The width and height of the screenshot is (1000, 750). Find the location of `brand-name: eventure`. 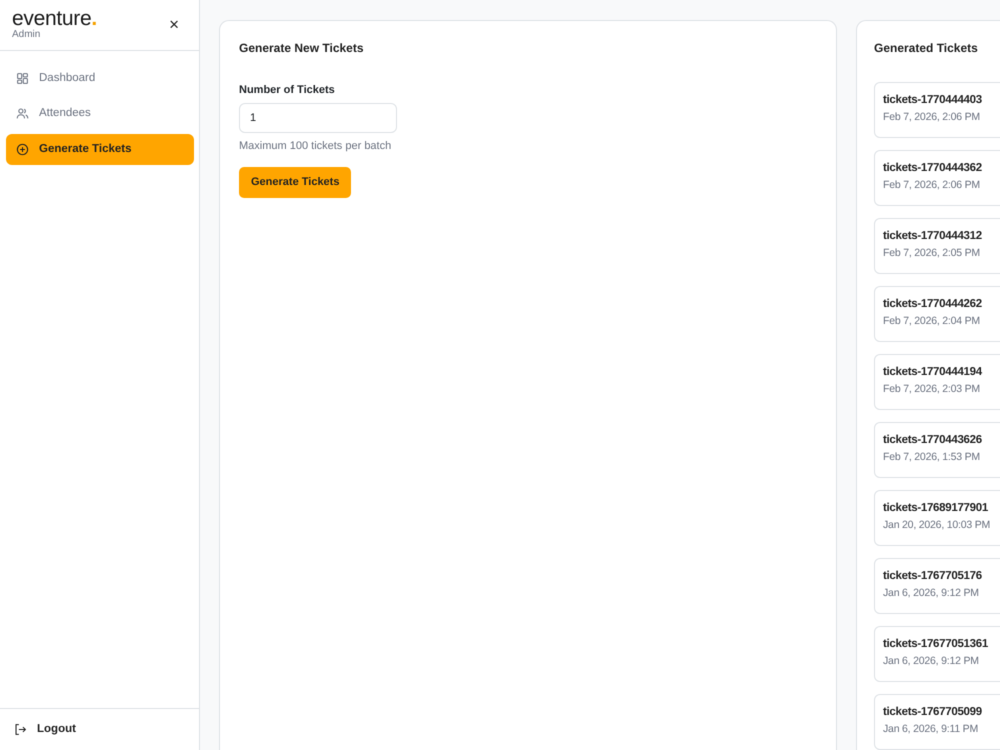

brand-name: eventure is located at coordinates (52, 18).